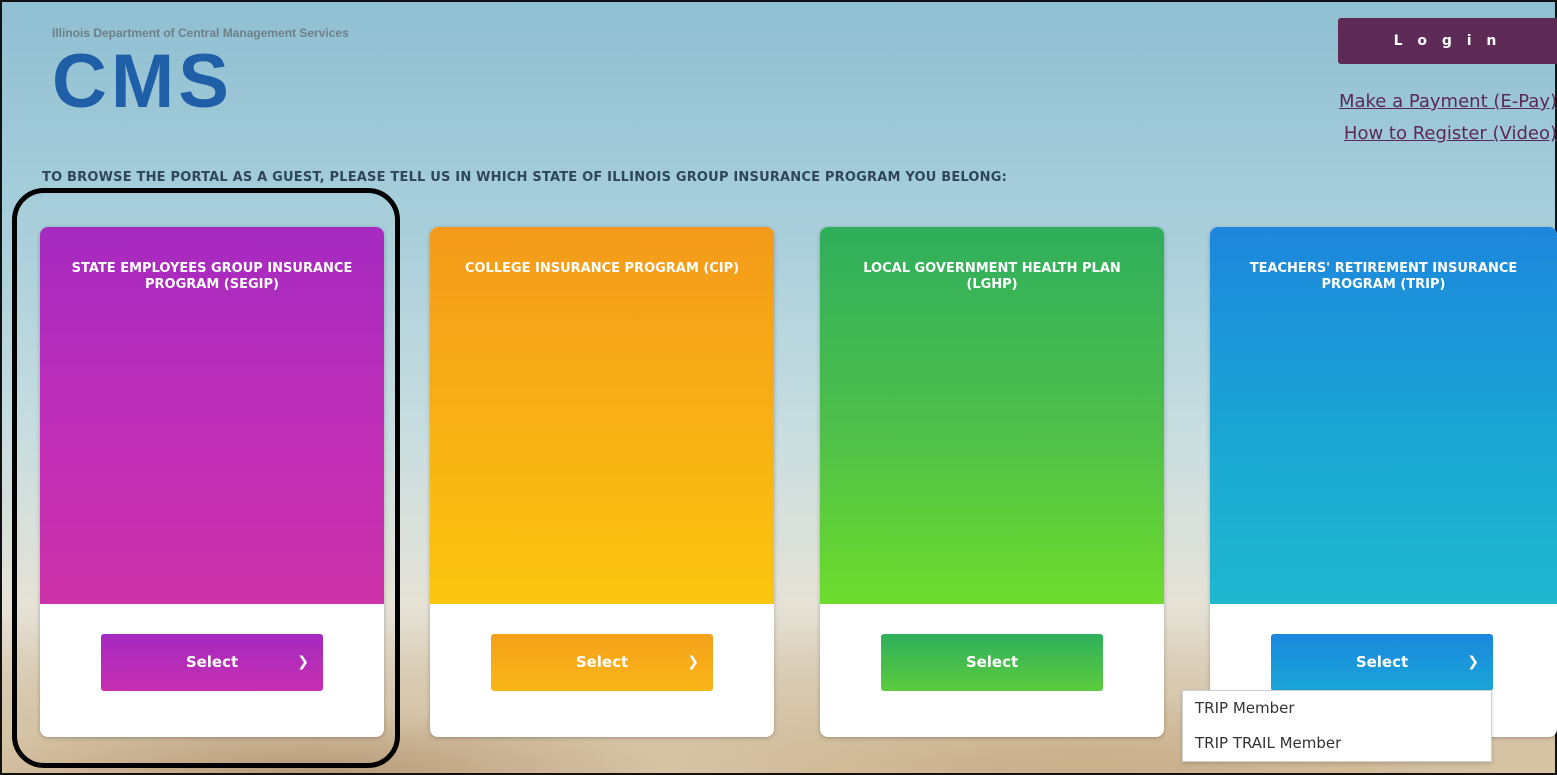  Describe the element at coordinates (1447, 41) in the screenshot. I see `login-button: L o g i n` at that location.